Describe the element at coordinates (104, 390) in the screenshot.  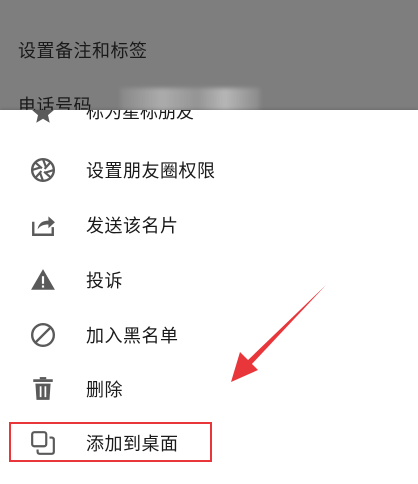
I see `menu-item-label: 删除` at that location.